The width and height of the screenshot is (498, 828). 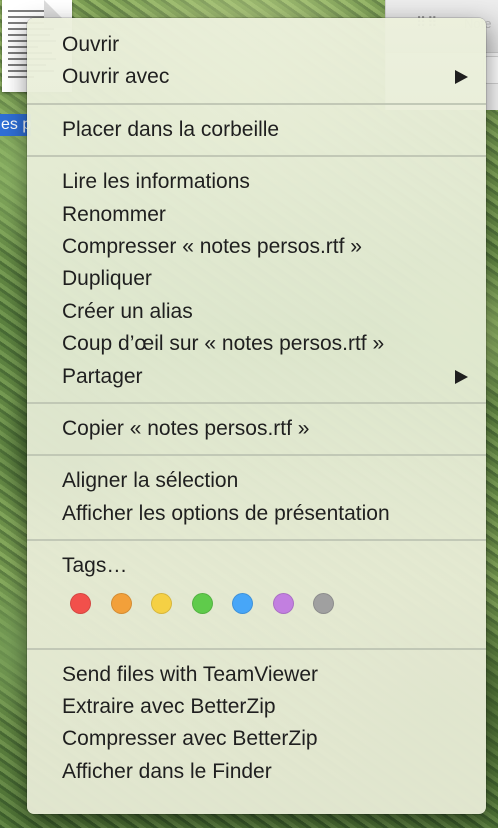 What do you see at coordinates (150, 481) in the screenshot?
I see `menu-item-label: Aligner la sélection` at bounding box center [150, 481].